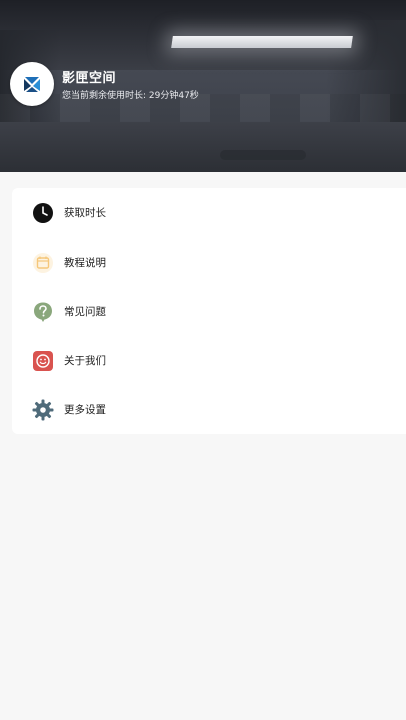 The width and height of the screenshot is (406, 720). What do you see at coordinates (85, 361) in the screenshot?
I see `menu-item-label: 关于我们` at bounding box center [85, 361].